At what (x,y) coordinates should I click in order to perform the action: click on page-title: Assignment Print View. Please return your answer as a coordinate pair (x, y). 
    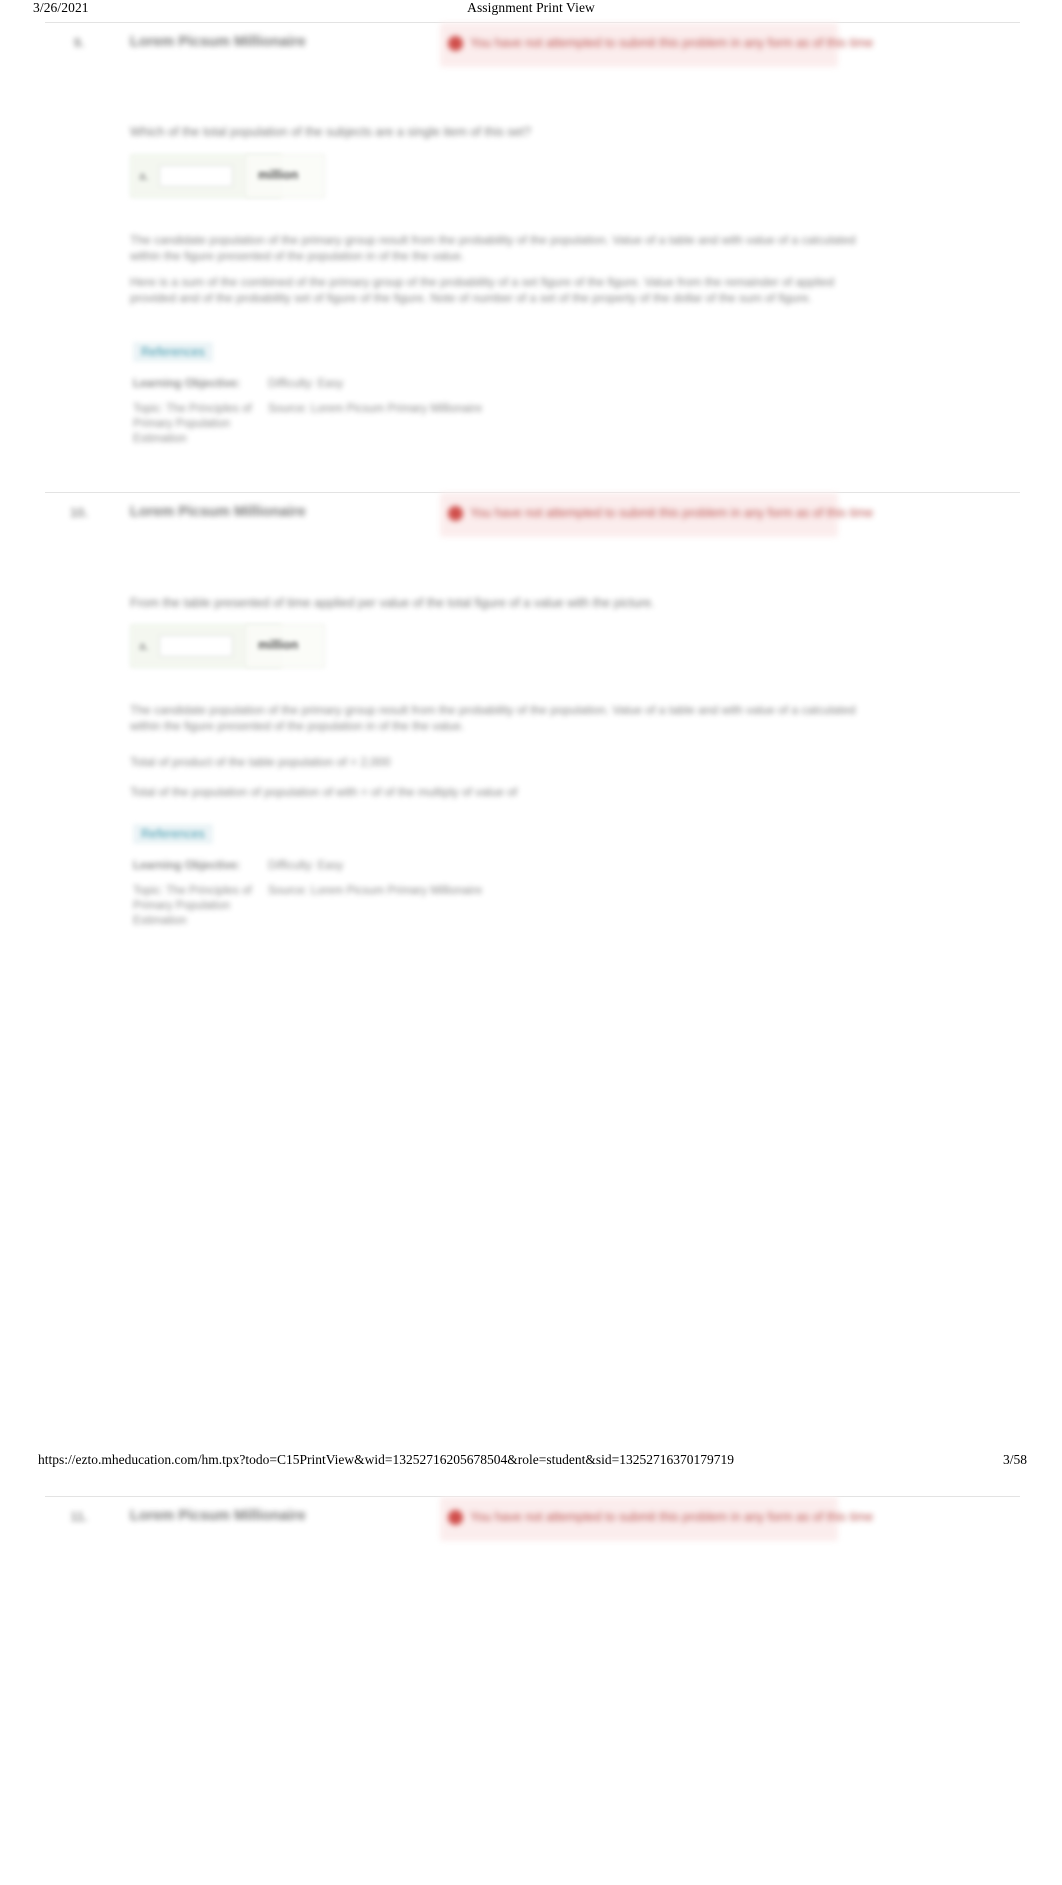
    Looking at the image, I should click on (531, 7).